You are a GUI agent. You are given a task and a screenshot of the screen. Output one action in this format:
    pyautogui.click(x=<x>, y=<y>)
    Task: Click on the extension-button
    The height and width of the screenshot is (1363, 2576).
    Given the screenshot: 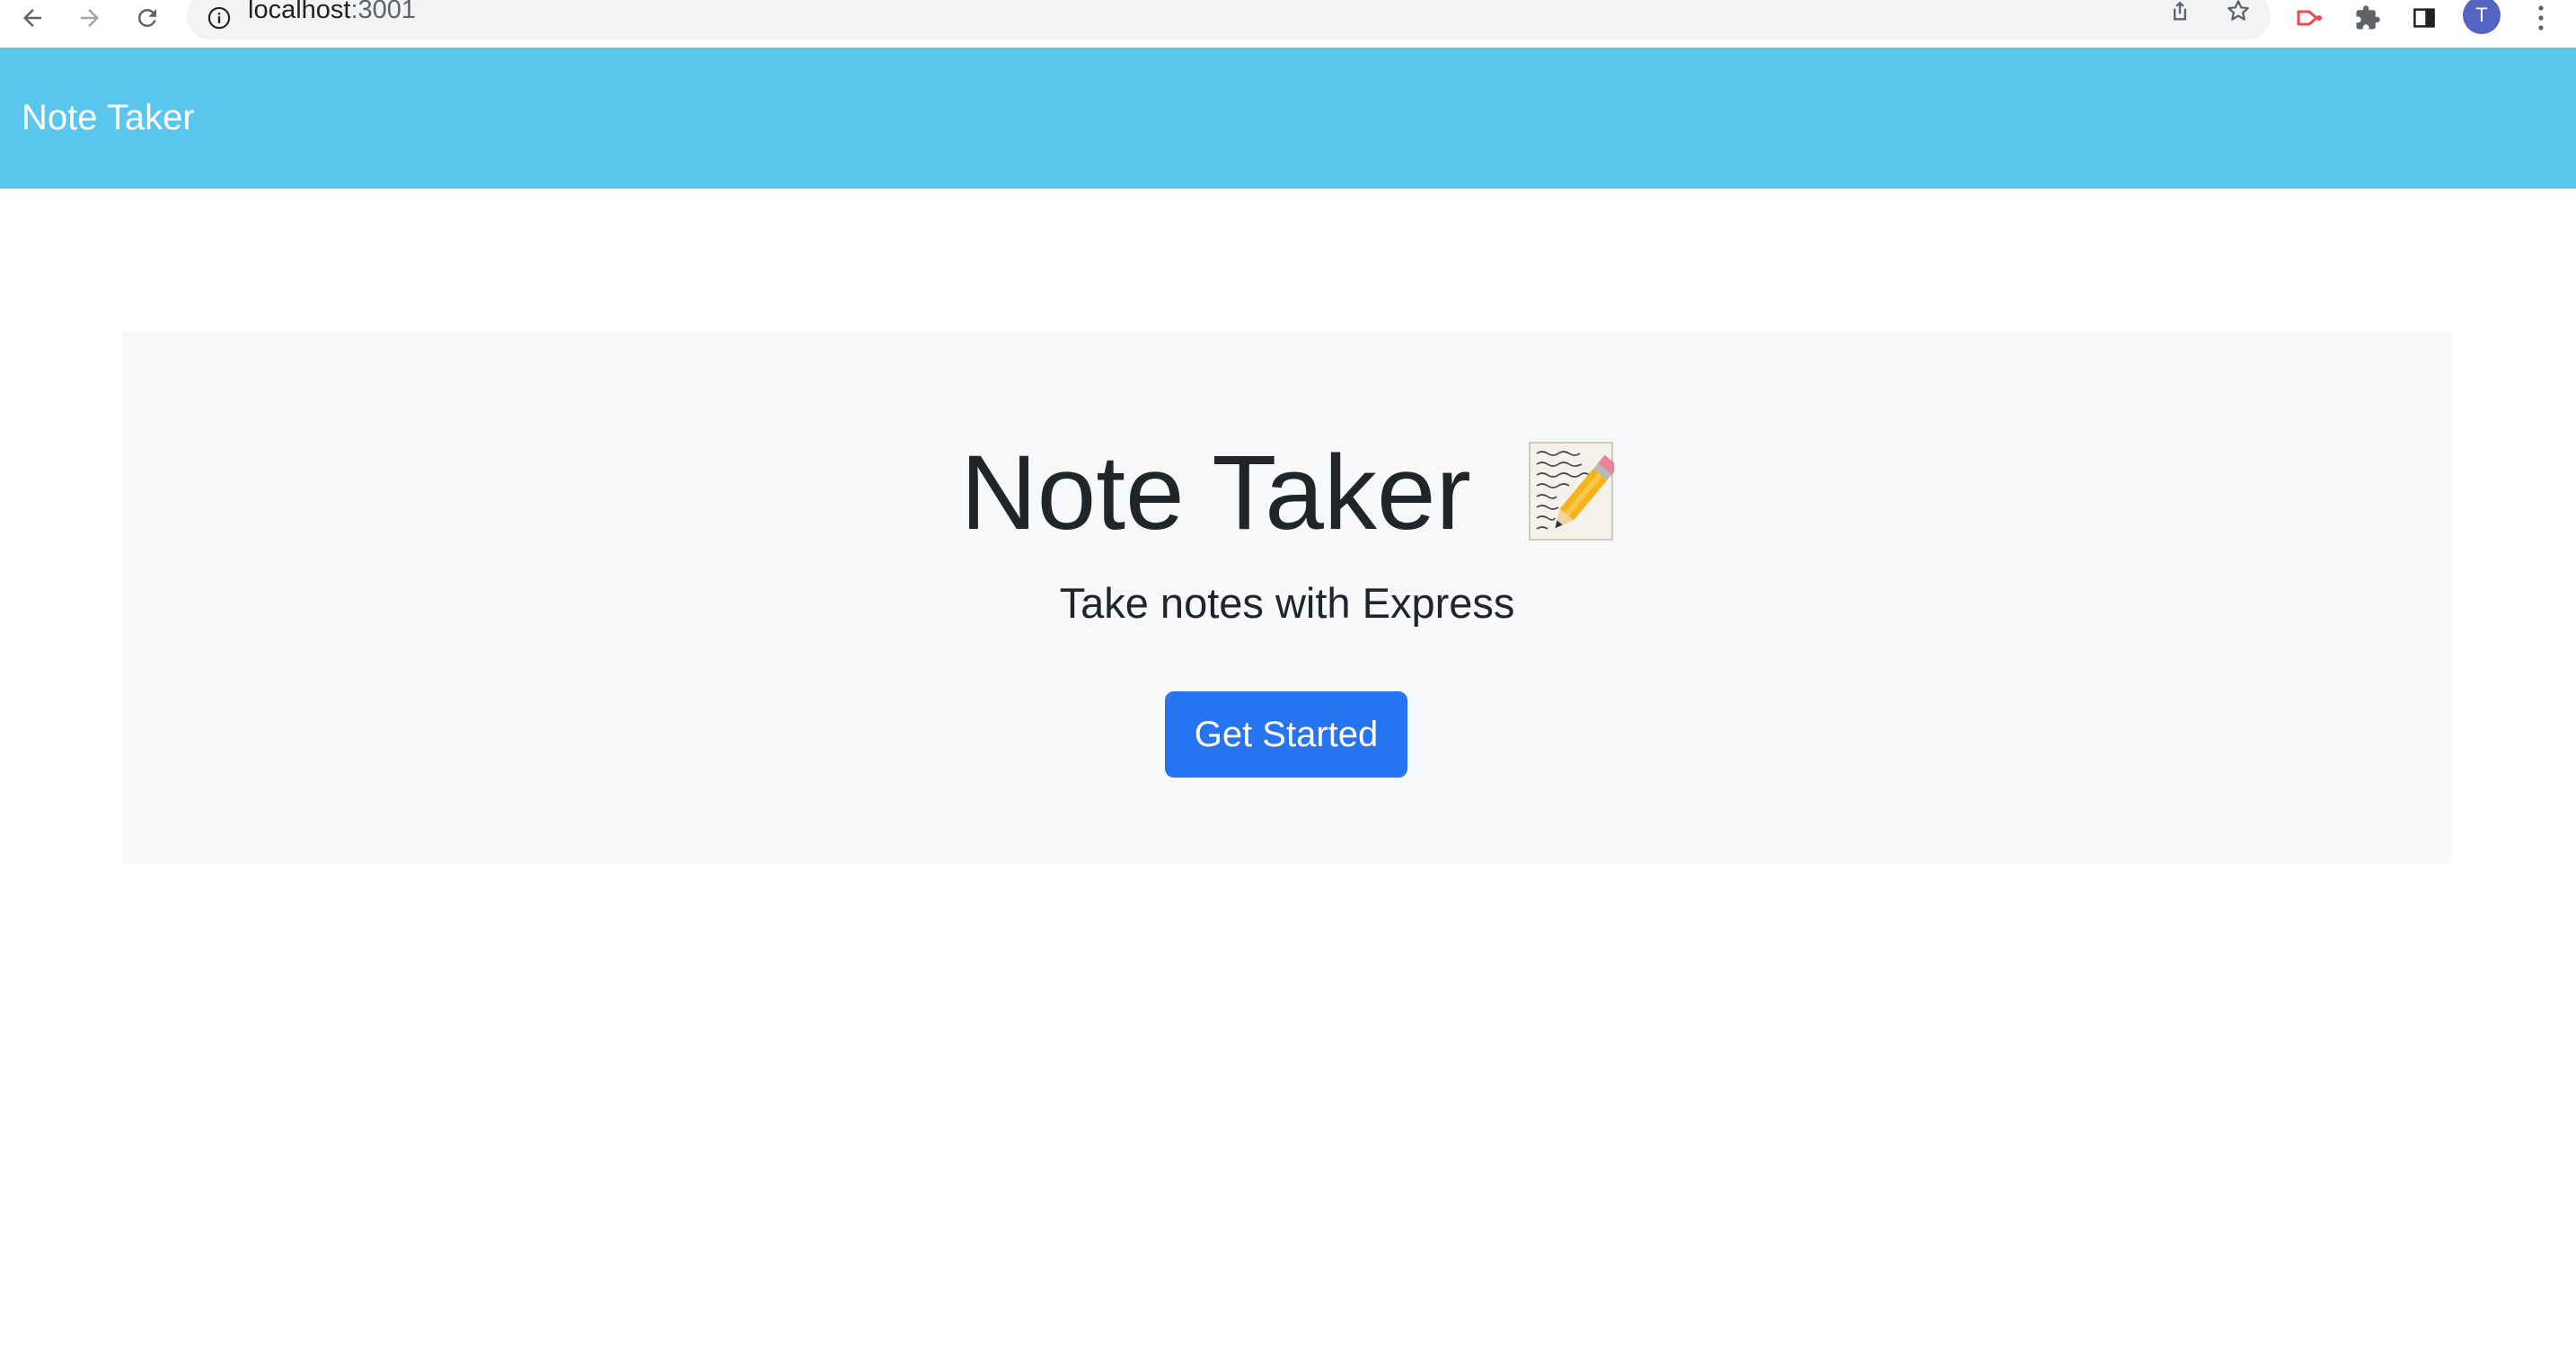 What is the action you would take?
    pyautogui.click(x=2310, y=18)
    